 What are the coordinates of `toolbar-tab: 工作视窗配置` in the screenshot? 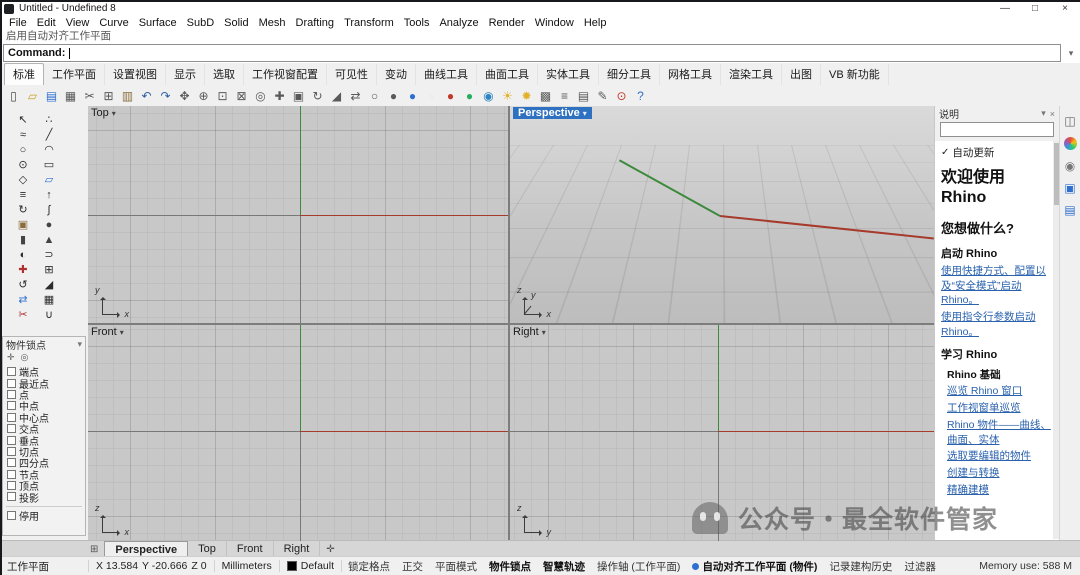 It's located at (285, 74).